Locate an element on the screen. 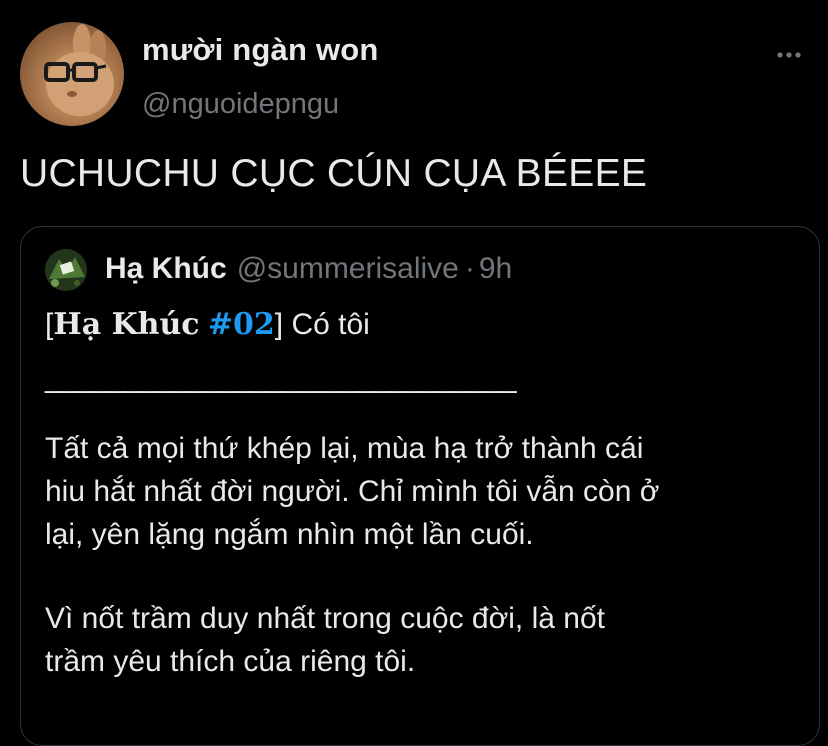  title-series-name: Hạ Khúc is located at coordinates (126, 324).